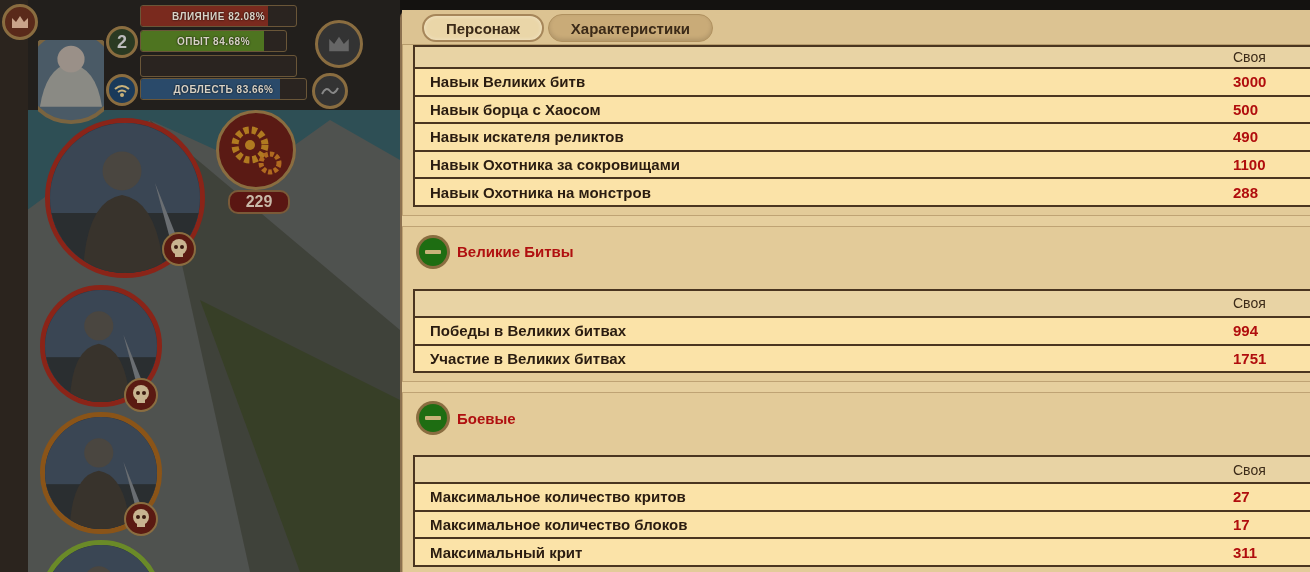 Image resolution: width=1310 pixels, height=572 pixels. What do you see at coordinates (515, 252) in the screenshot?
I see `section-title: Великие Битвы` at bounding box center [515, 252].